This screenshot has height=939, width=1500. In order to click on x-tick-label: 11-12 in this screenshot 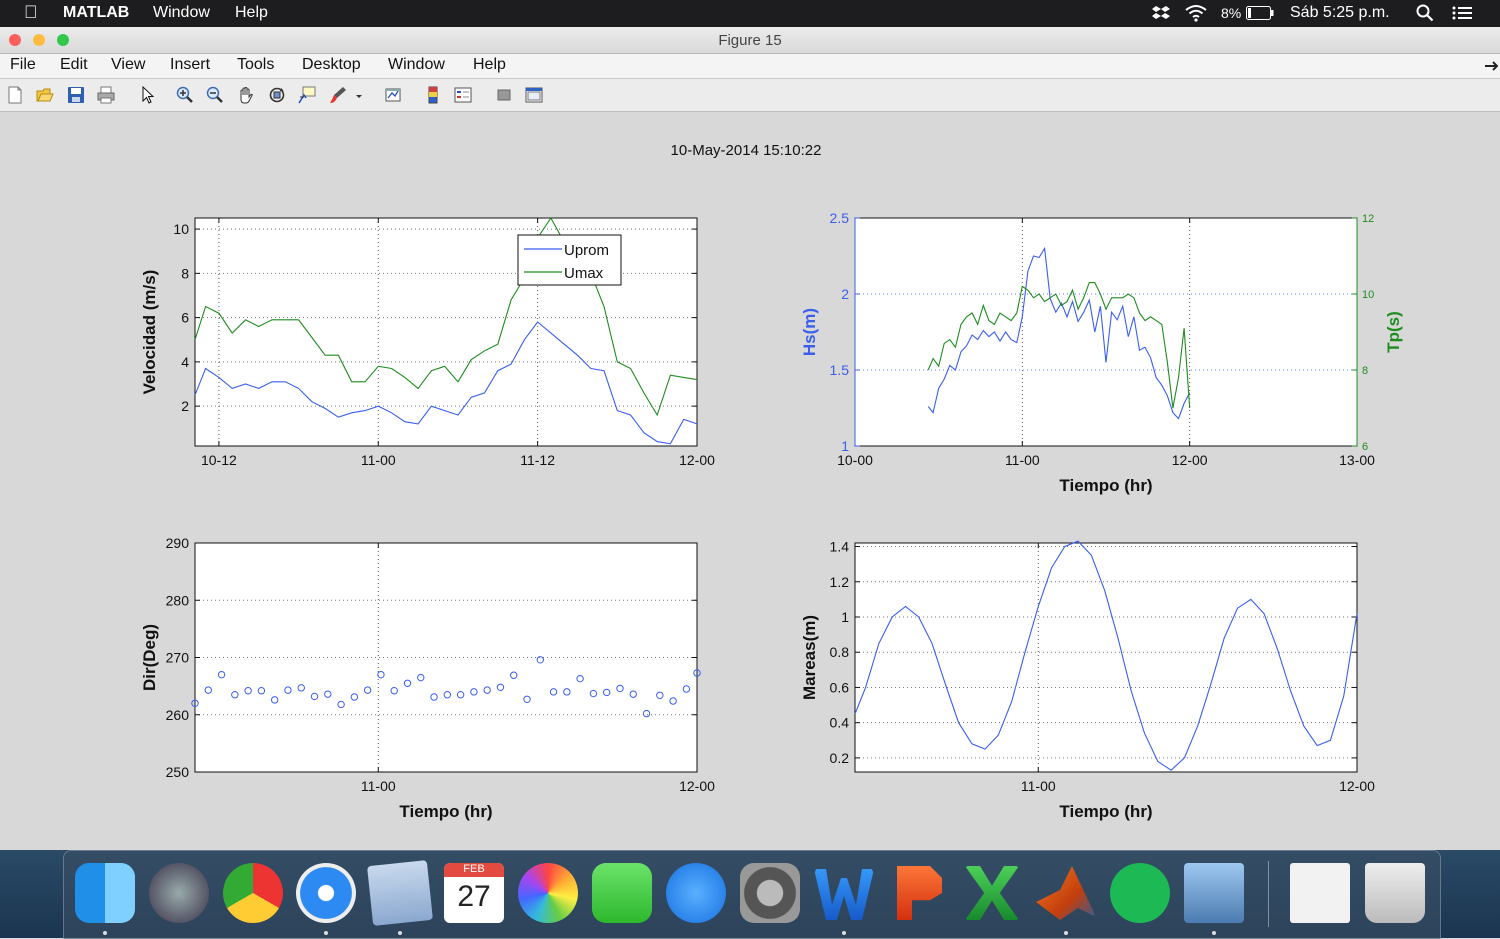, I will do `click(537, 460)`.